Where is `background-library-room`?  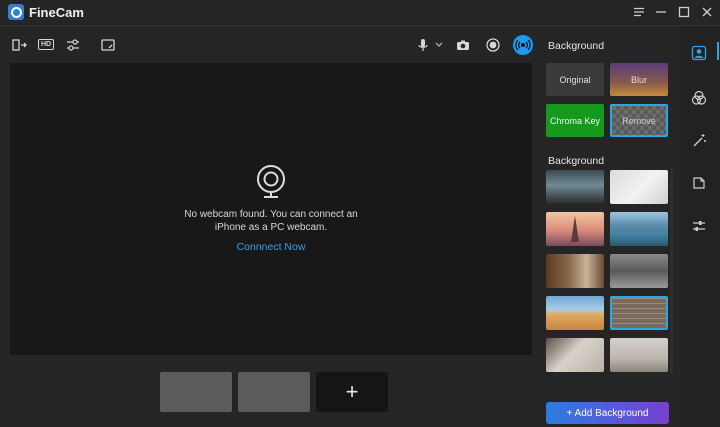 background-library-room is located at coordinates (575, 271).